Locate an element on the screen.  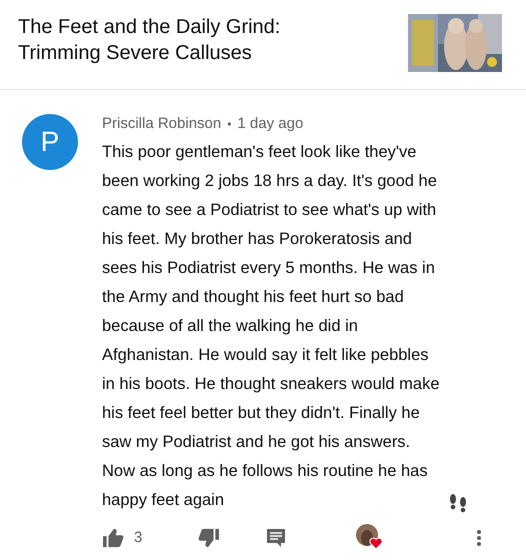
dislike-icon is located at coordinates (209, 538).